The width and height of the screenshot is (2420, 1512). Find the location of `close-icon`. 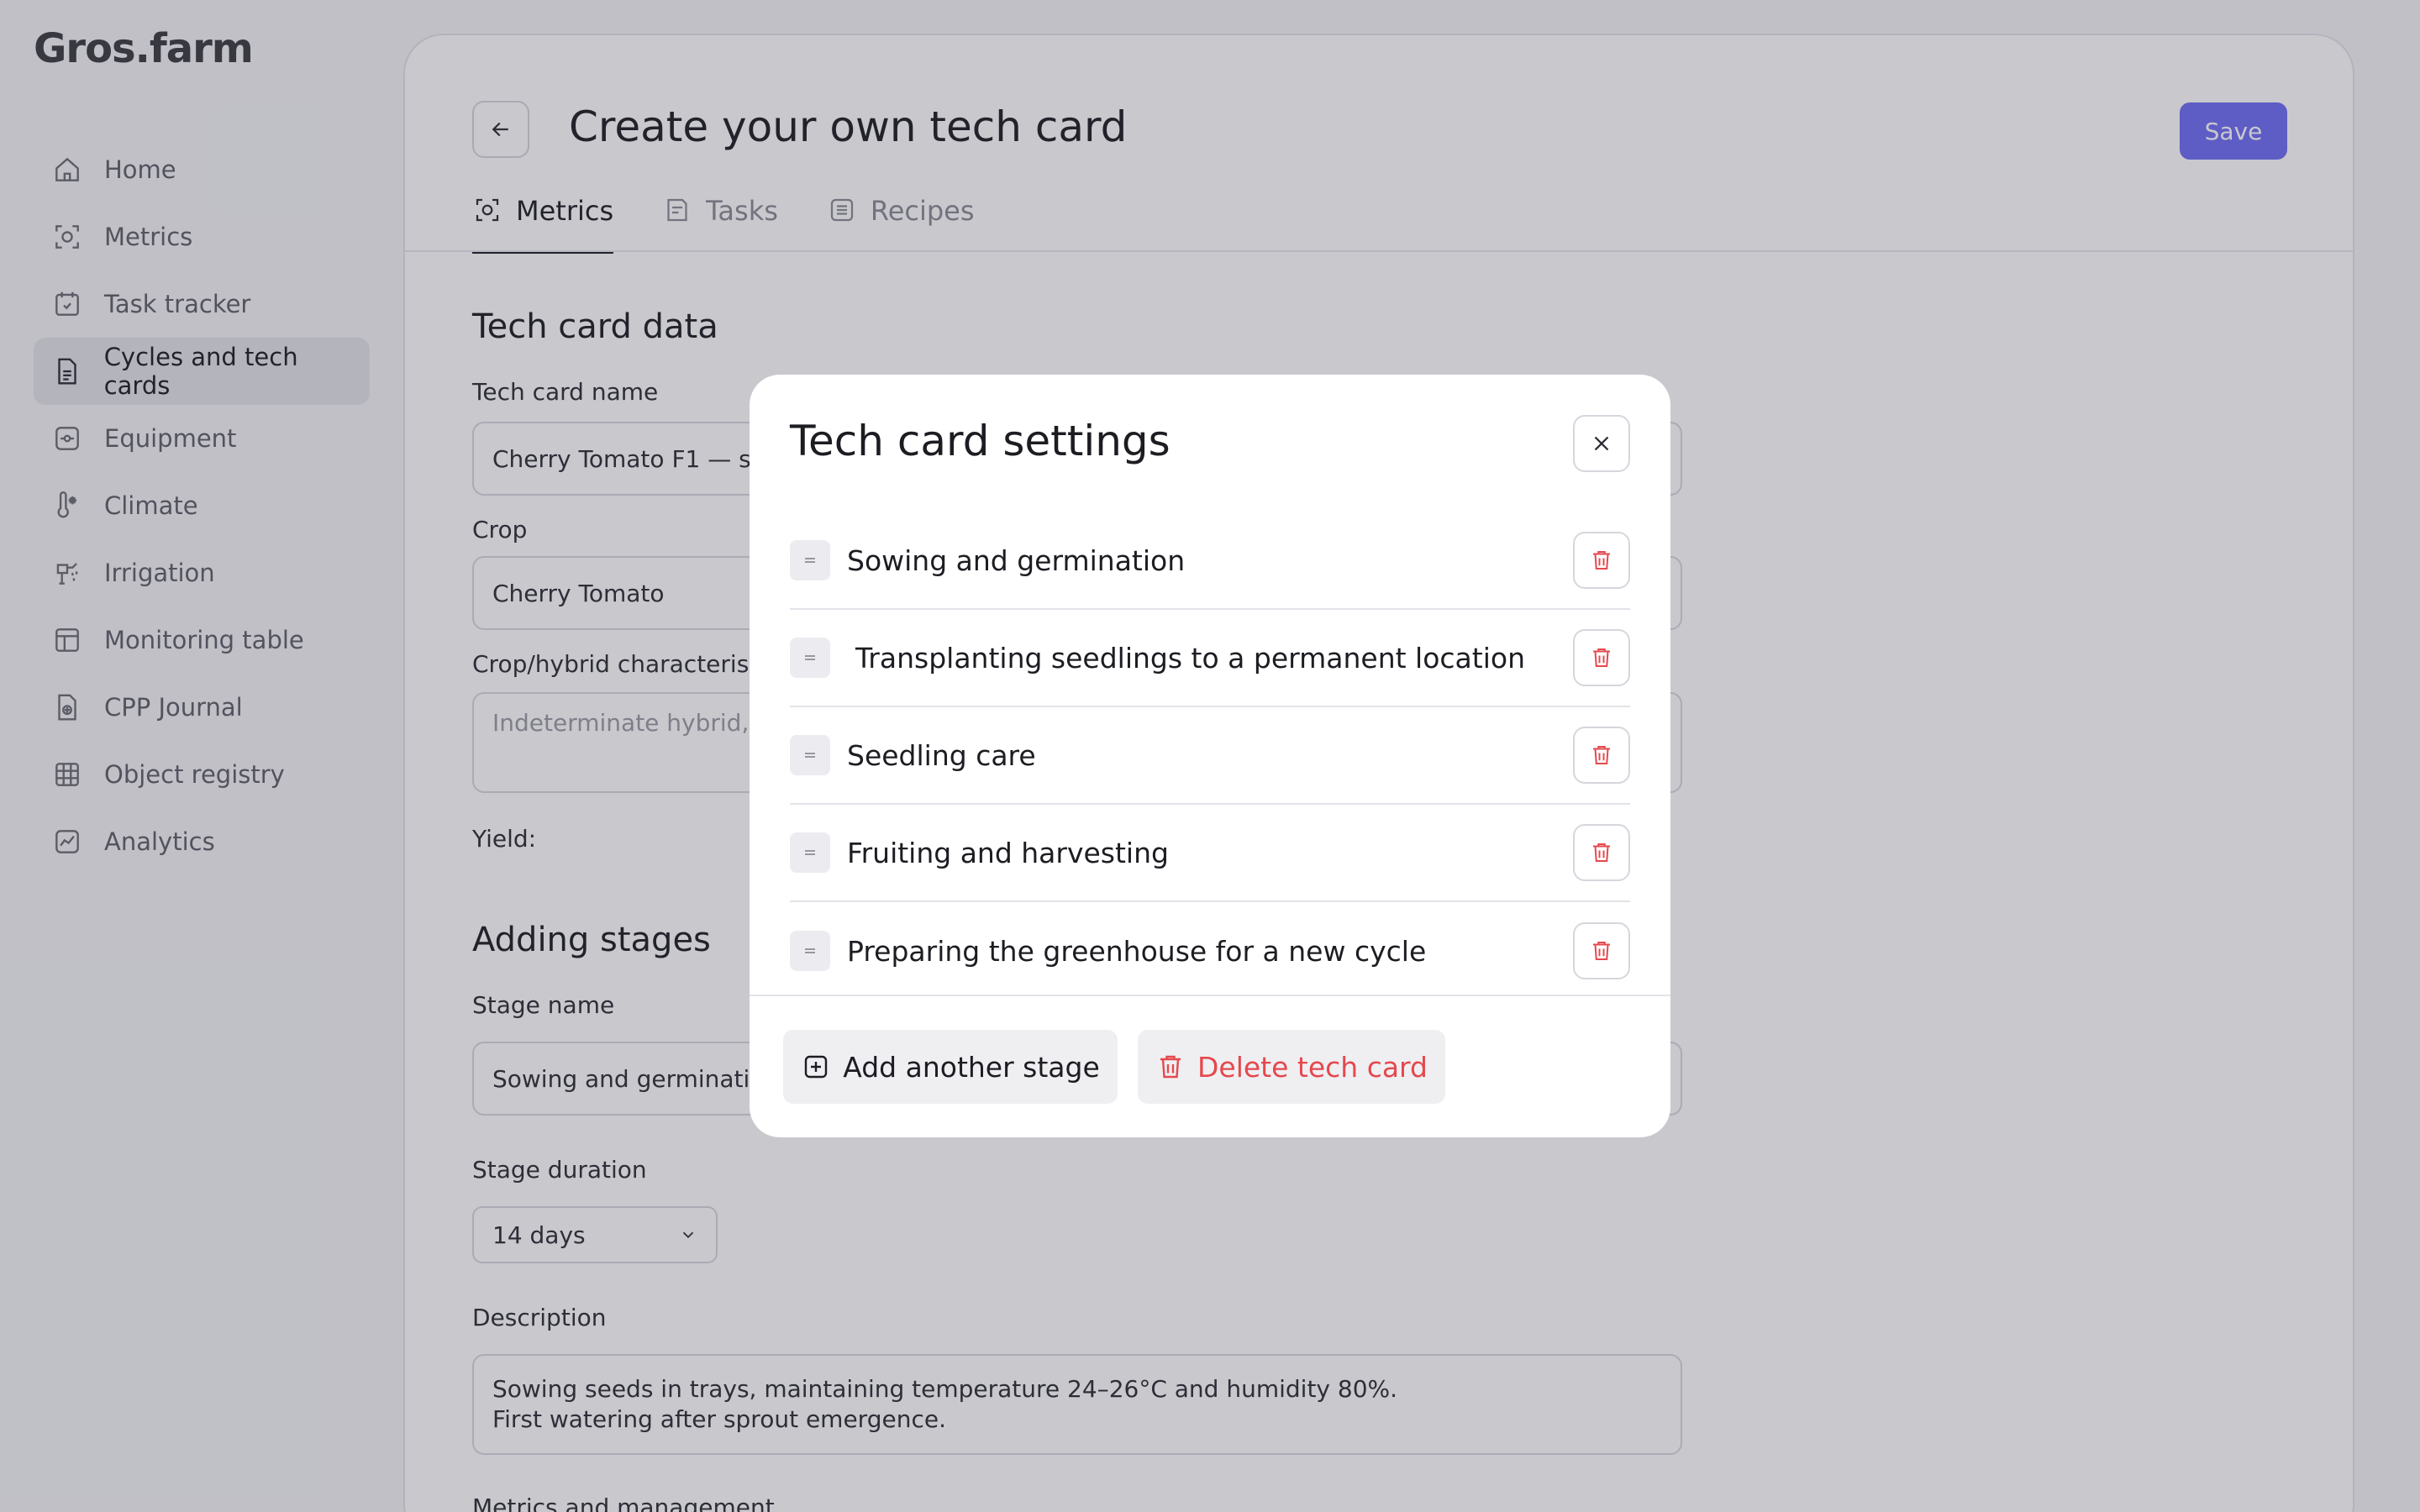

close-icon is located at coordinates (1601, 443).